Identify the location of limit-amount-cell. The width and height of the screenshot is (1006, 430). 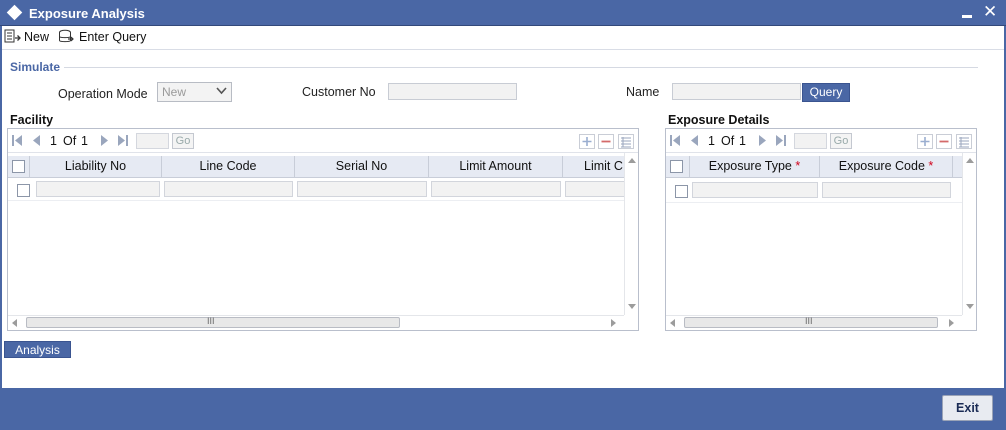
(496, 189).